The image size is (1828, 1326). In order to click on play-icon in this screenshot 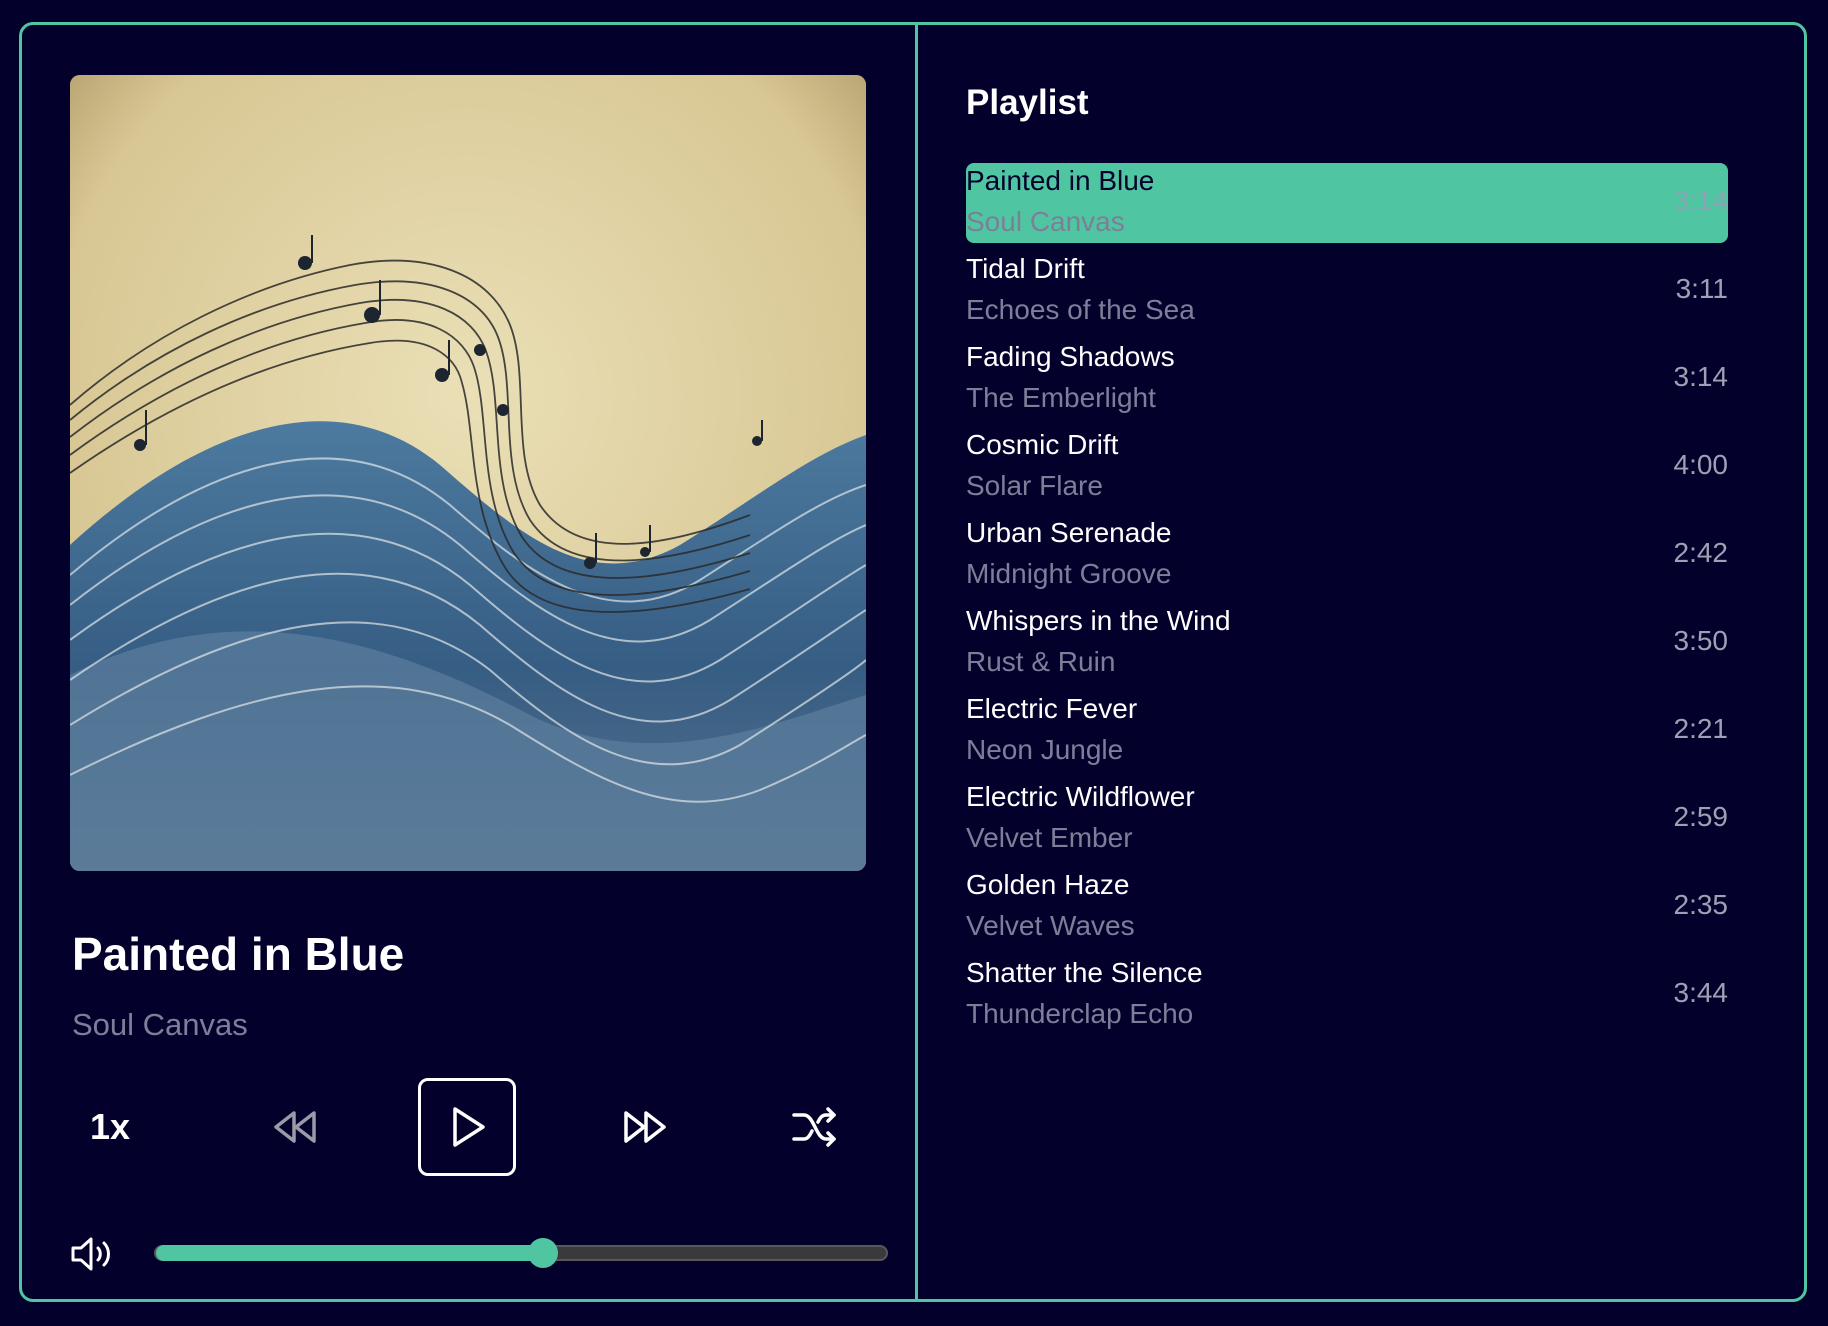, I will do `click(469, 1127)`.